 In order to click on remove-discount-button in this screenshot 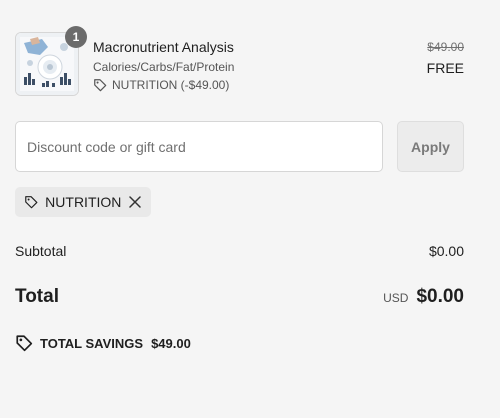, I will do `click(134, 202)`.